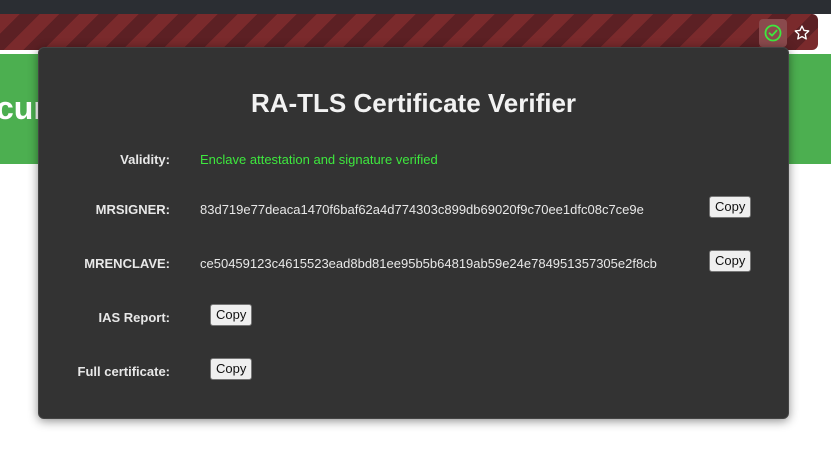 This screenshot has width=831, height=452. I want to click on copy-mrsigner-button: Copy, so click(730, 207).